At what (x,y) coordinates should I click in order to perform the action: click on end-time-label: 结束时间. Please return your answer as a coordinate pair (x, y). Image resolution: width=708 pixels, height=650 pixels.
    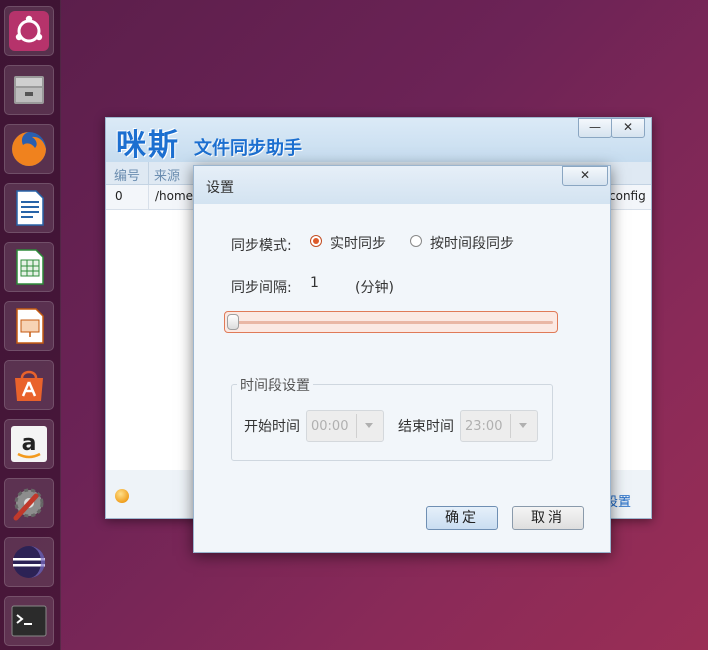
    Looking at the image, I should click on (426, 427).